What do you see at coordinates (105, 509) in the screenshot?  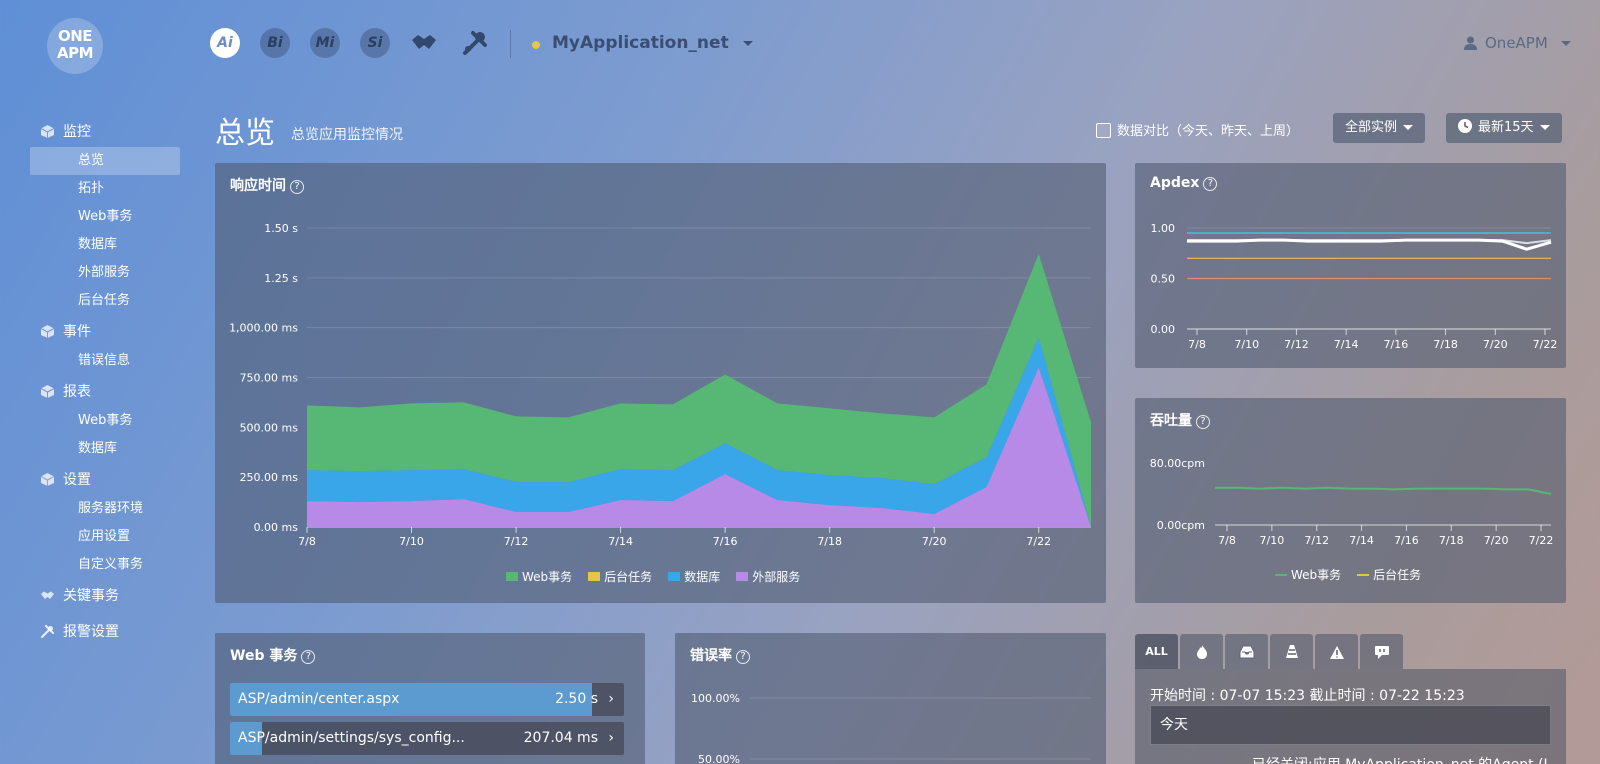 I see `sidebar-item-server-env: 服务器环境` at bounding box center [105, 509].